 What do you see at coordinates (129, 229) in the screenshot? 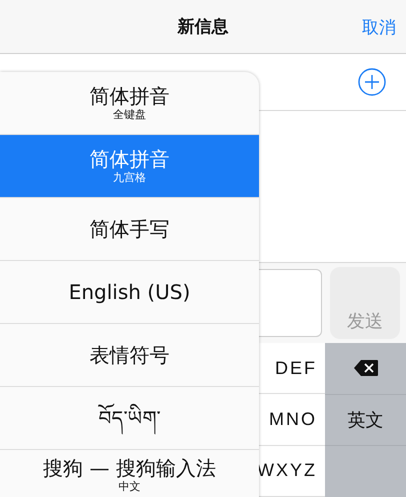
I see `menu-item: 简体手写` at bounding box center [129, 229].